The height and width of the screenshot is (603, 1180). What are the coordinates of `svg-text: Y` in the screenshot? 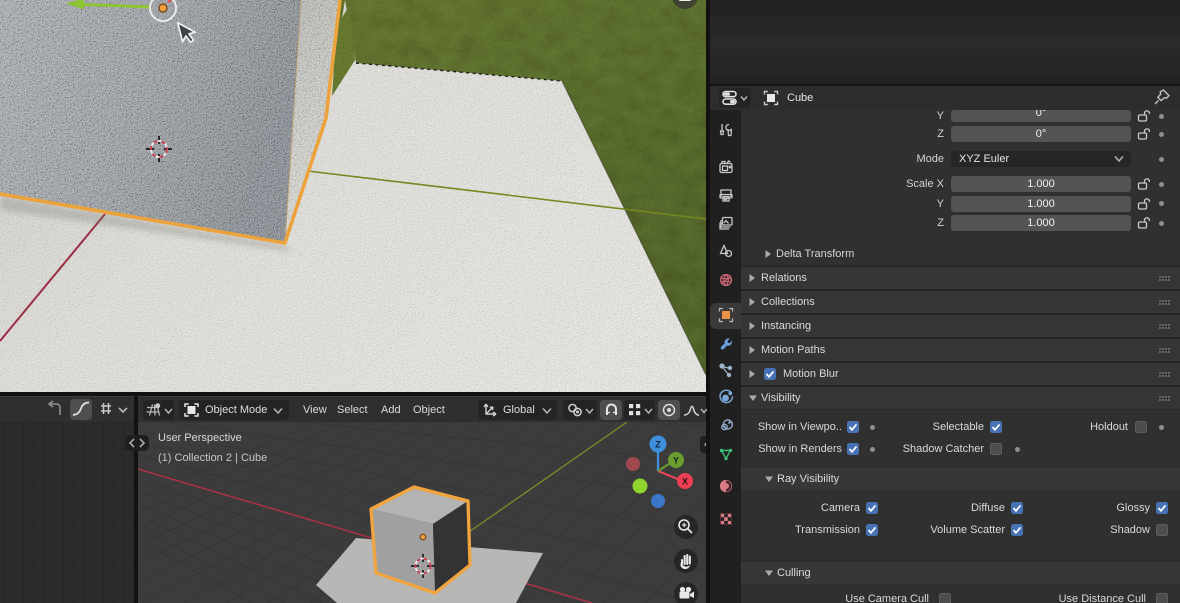 It's located at (676, 461).